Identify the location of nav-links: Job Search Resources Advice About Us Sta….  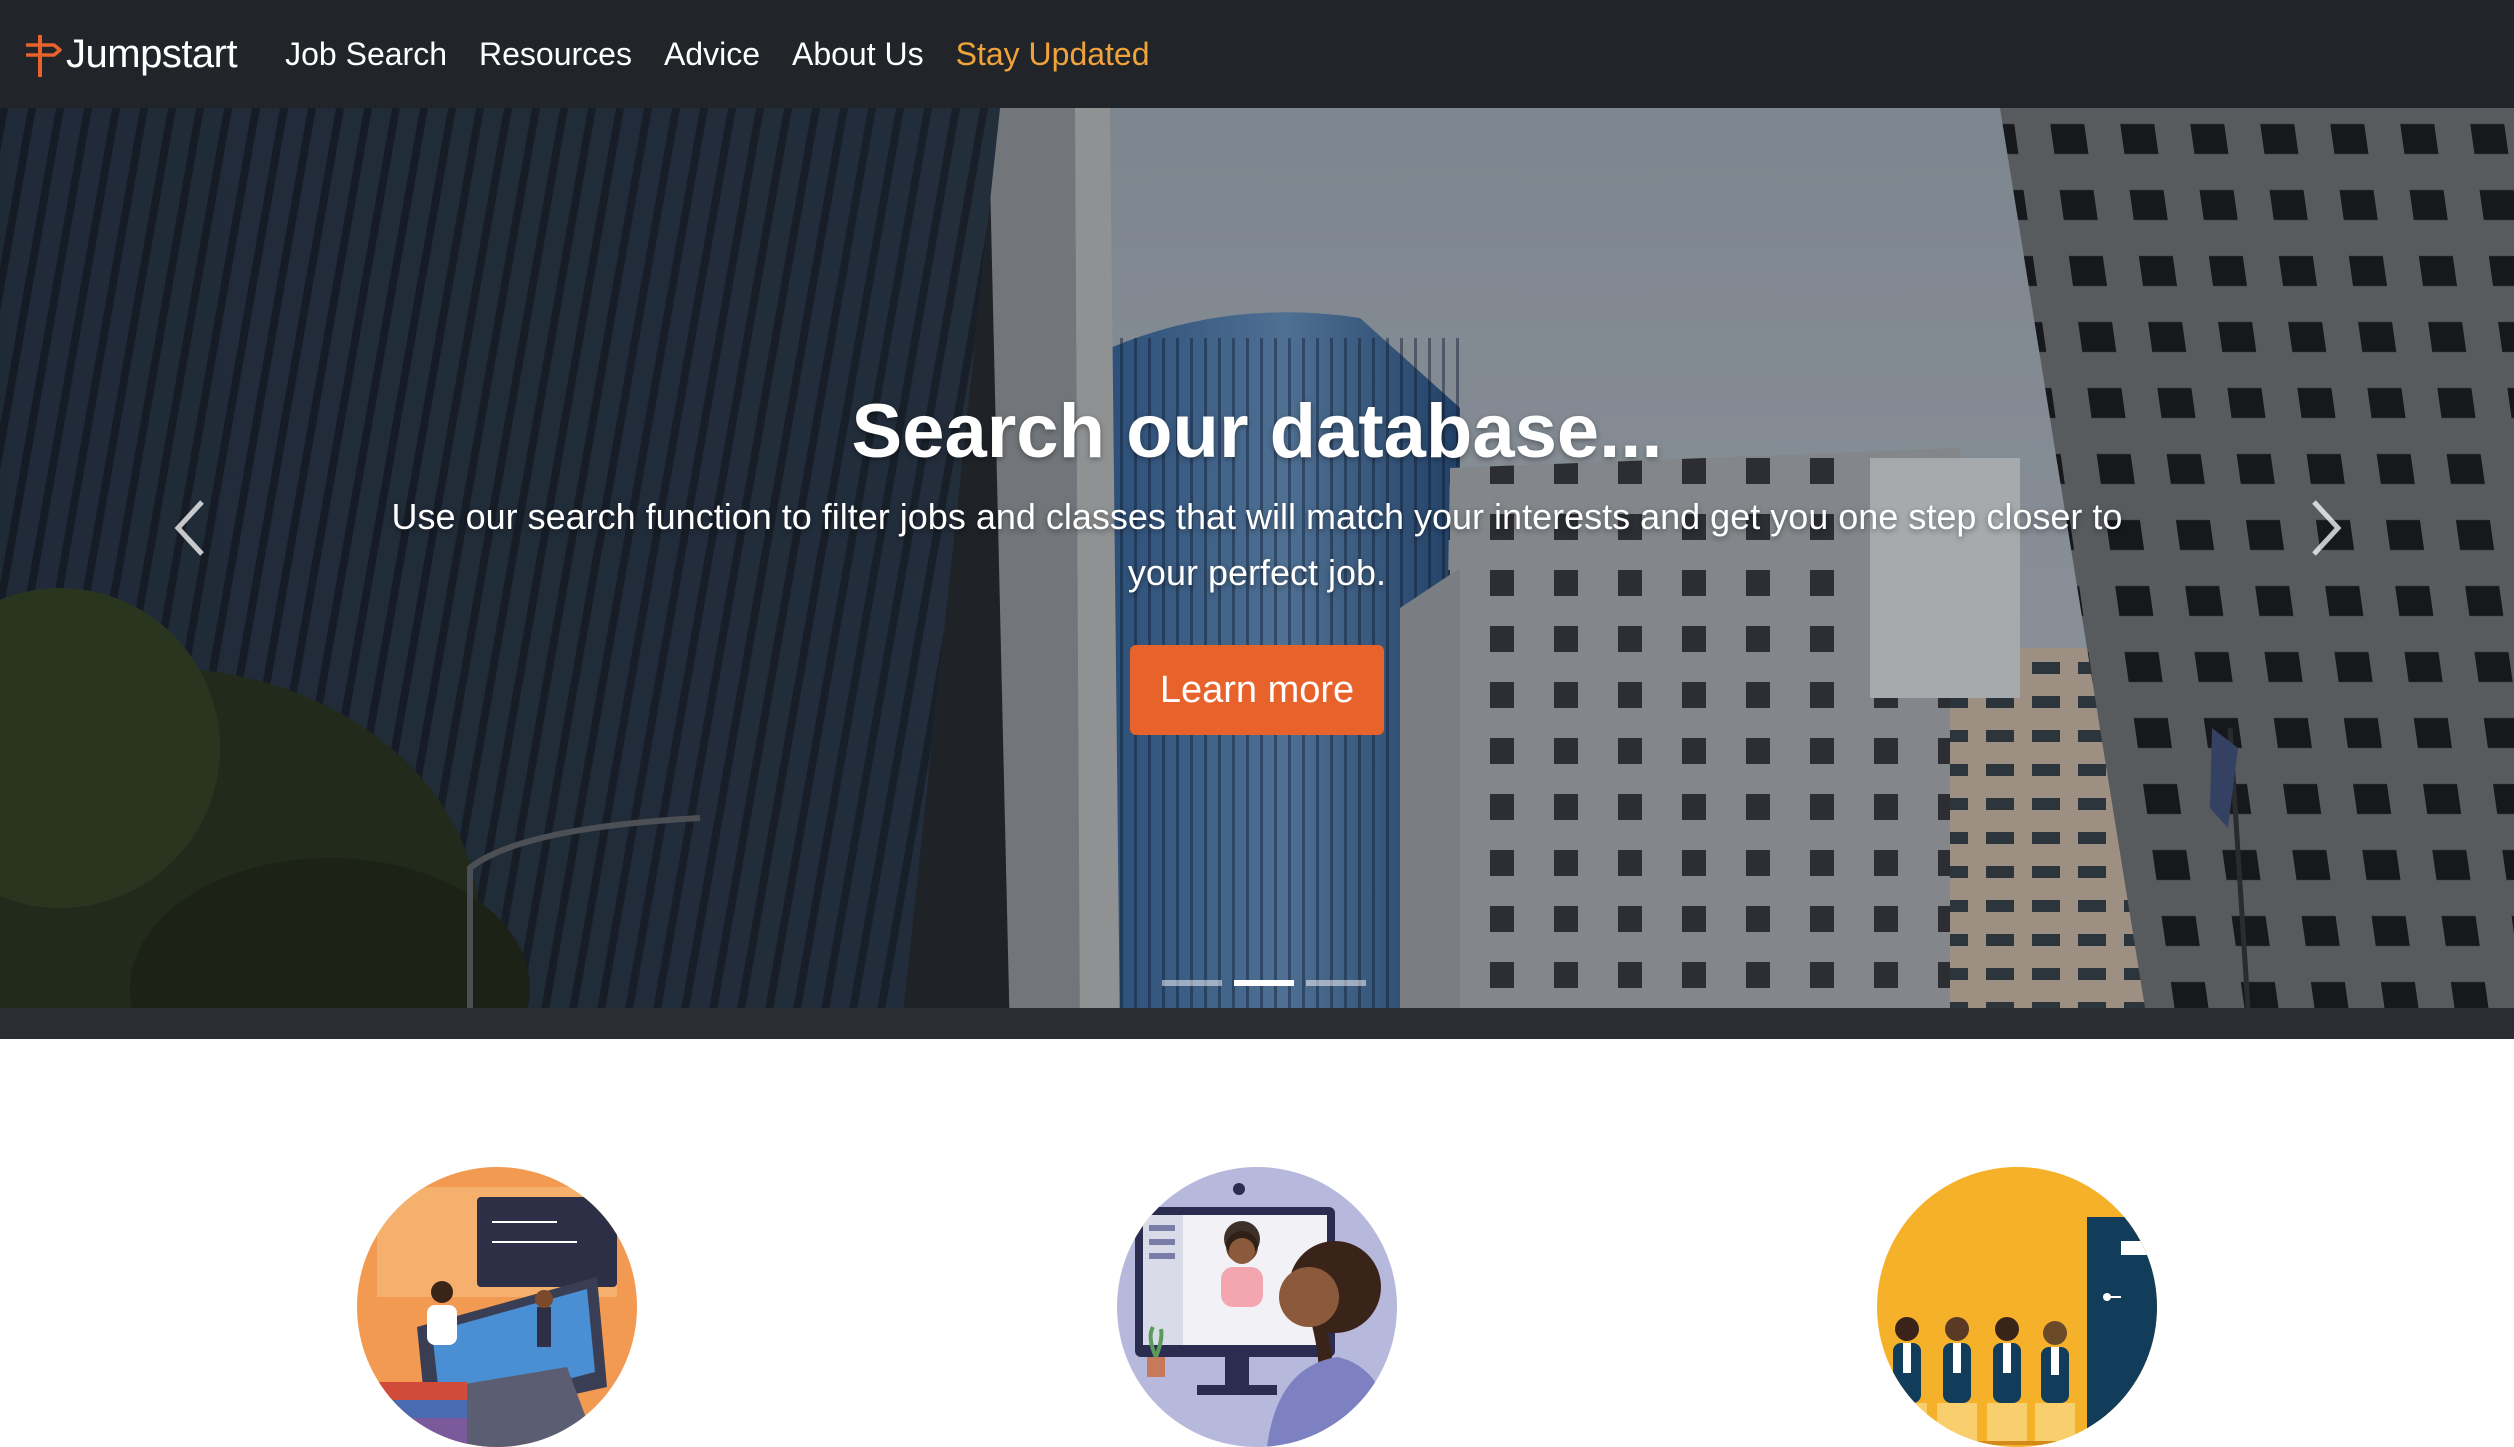
(733, 54).